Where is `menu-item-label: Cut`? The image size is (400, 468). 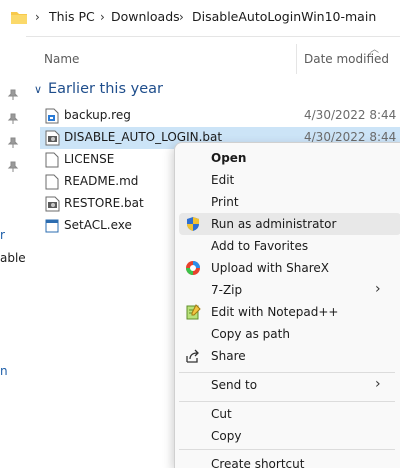 menu-item-label: Cut is located at coordinates (221, 414).